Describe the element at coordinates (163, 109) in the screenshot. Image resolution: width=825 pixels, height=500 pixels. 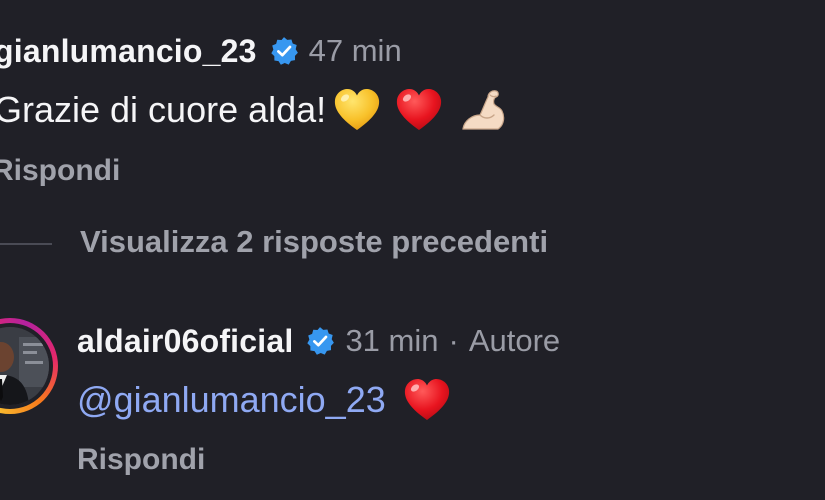
I see `comment-text: Grazie di cuore alda!` at that location.